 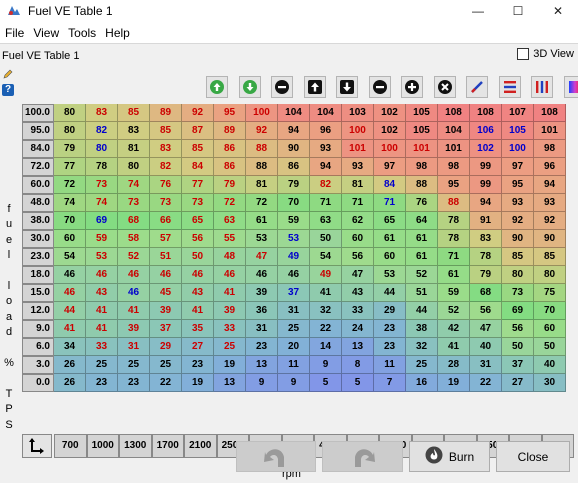 What do you see at coordinates (294, 167) in the screenshot?
I see `table-cell: 86` at bounding box center [294, 167].